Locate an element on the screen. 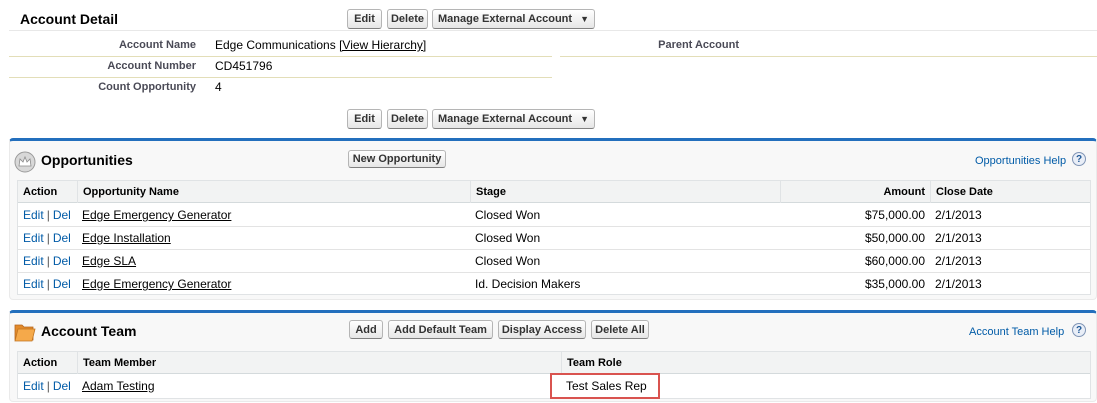 The height and width of the screenshot is (403, 1097). account-detail-title: Account Detail is located at coordinates (69, 19).